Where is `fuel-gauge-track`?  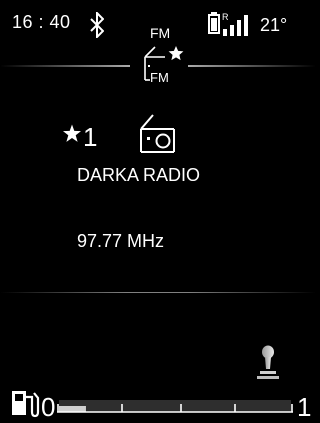
fuel-gauge-track is located at coordinates (175, 406).